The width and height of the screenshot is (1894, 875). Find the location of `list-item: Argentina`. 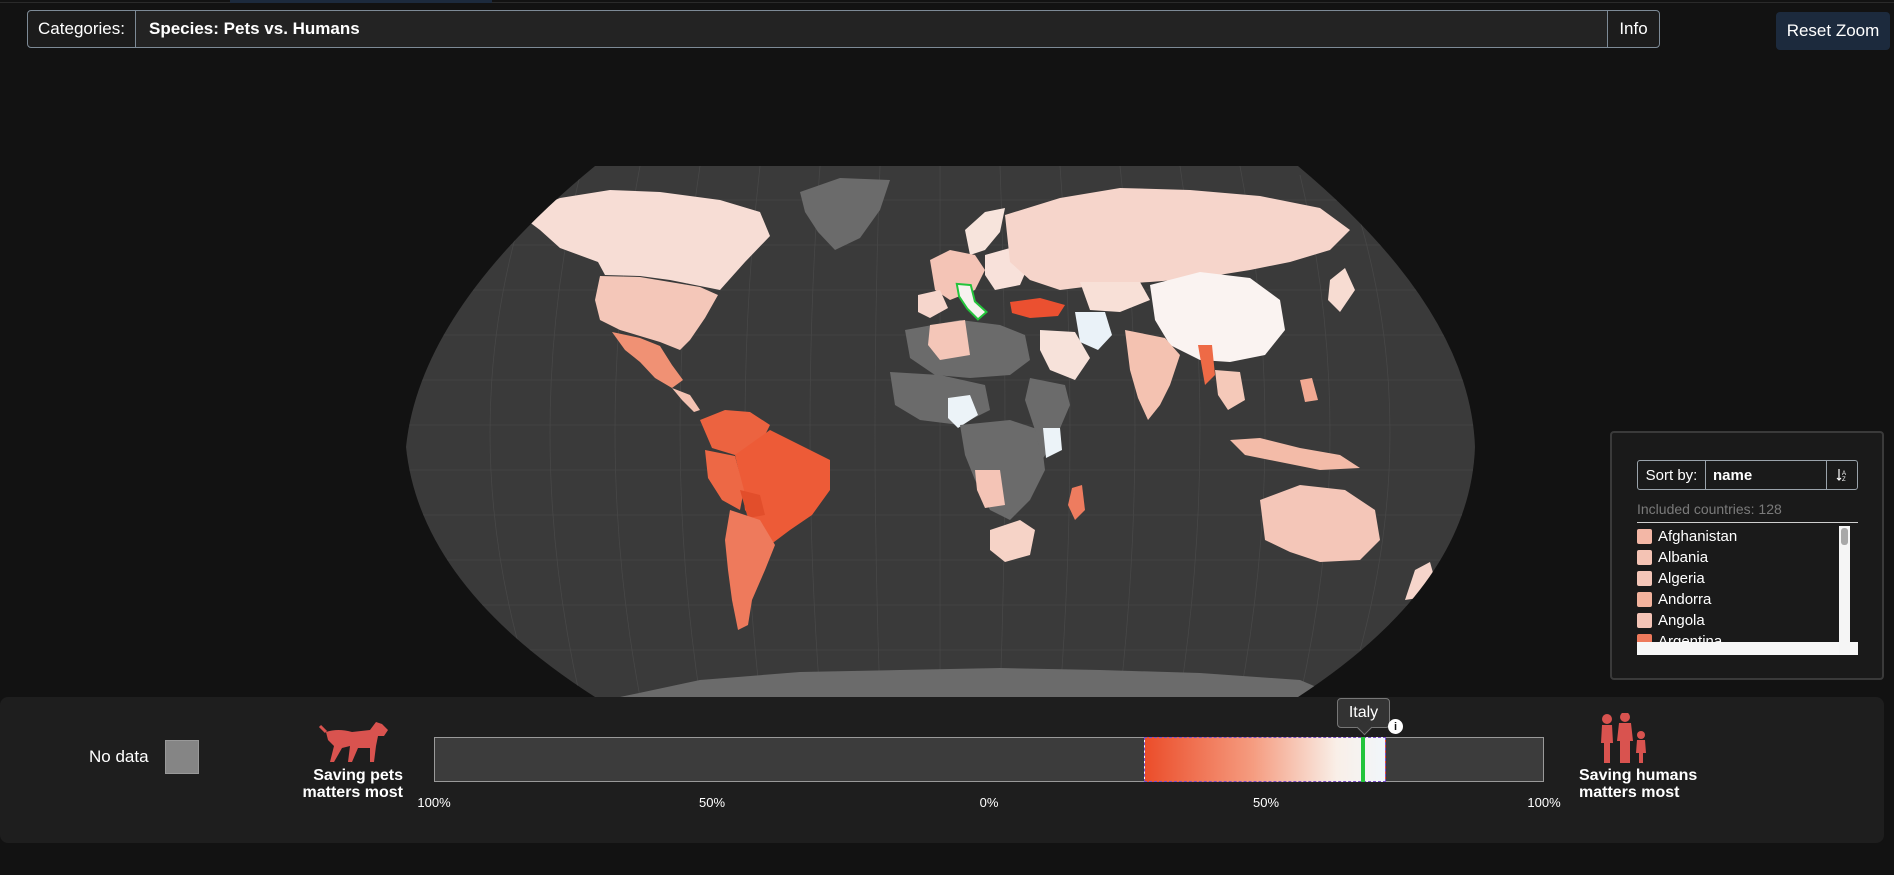

list-item: Argentina is located at coordinates (1747, 640).